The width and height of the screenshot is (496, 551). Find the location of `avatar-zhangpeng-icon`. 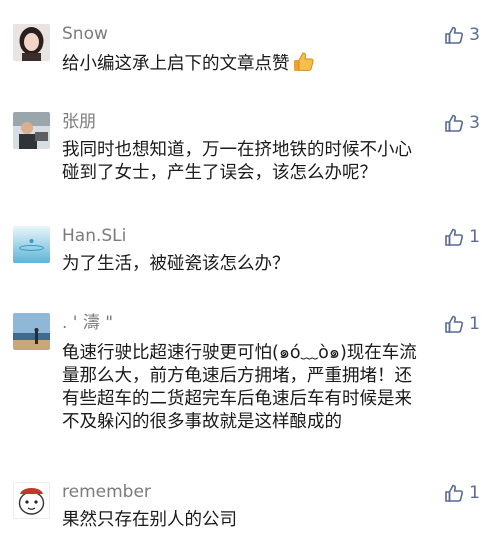

avatar-zhangpeng-icon is located at coordinates (31, 130).